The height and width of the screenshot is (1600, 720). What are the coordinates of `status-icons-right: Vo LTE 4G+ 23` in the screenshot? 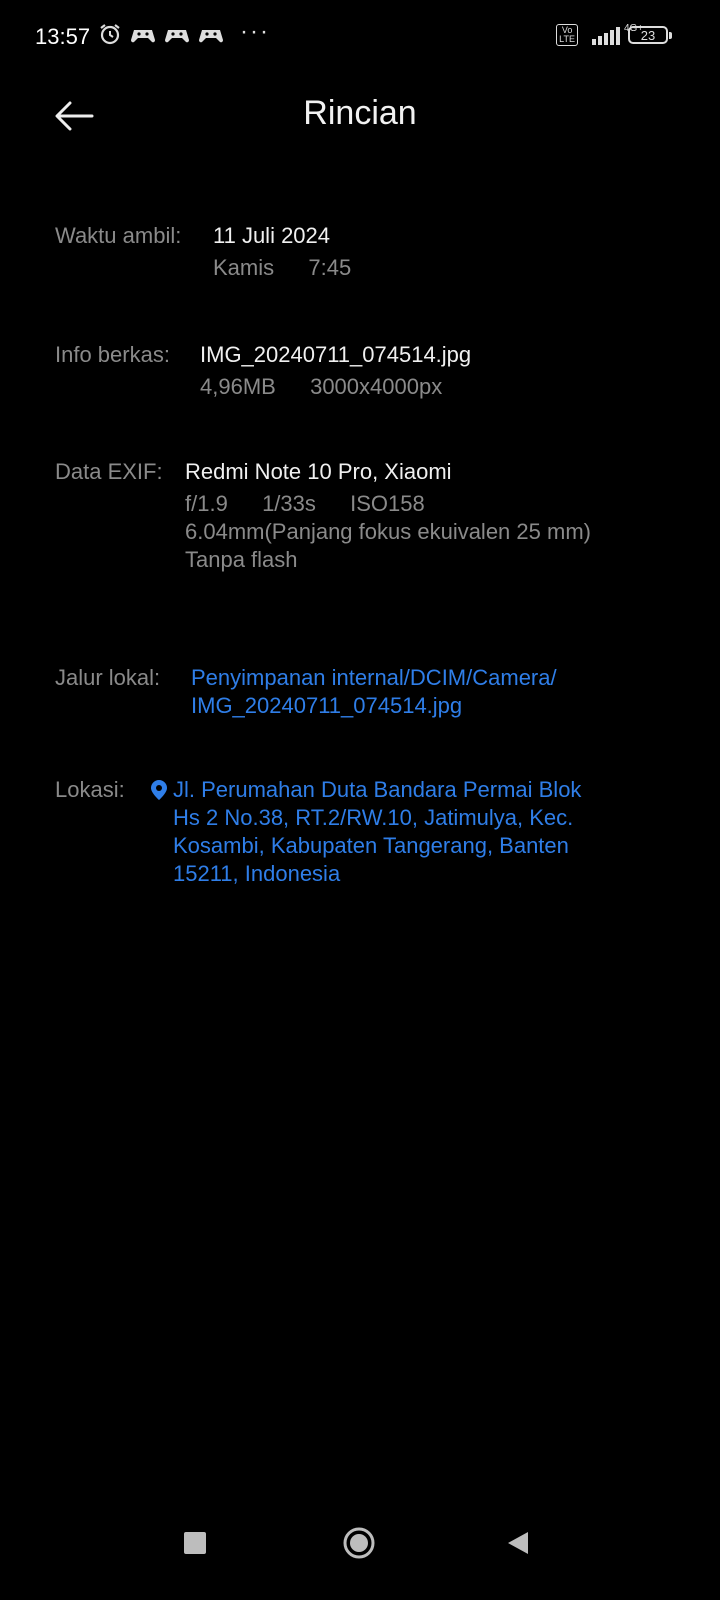 It's located at (614, 34).